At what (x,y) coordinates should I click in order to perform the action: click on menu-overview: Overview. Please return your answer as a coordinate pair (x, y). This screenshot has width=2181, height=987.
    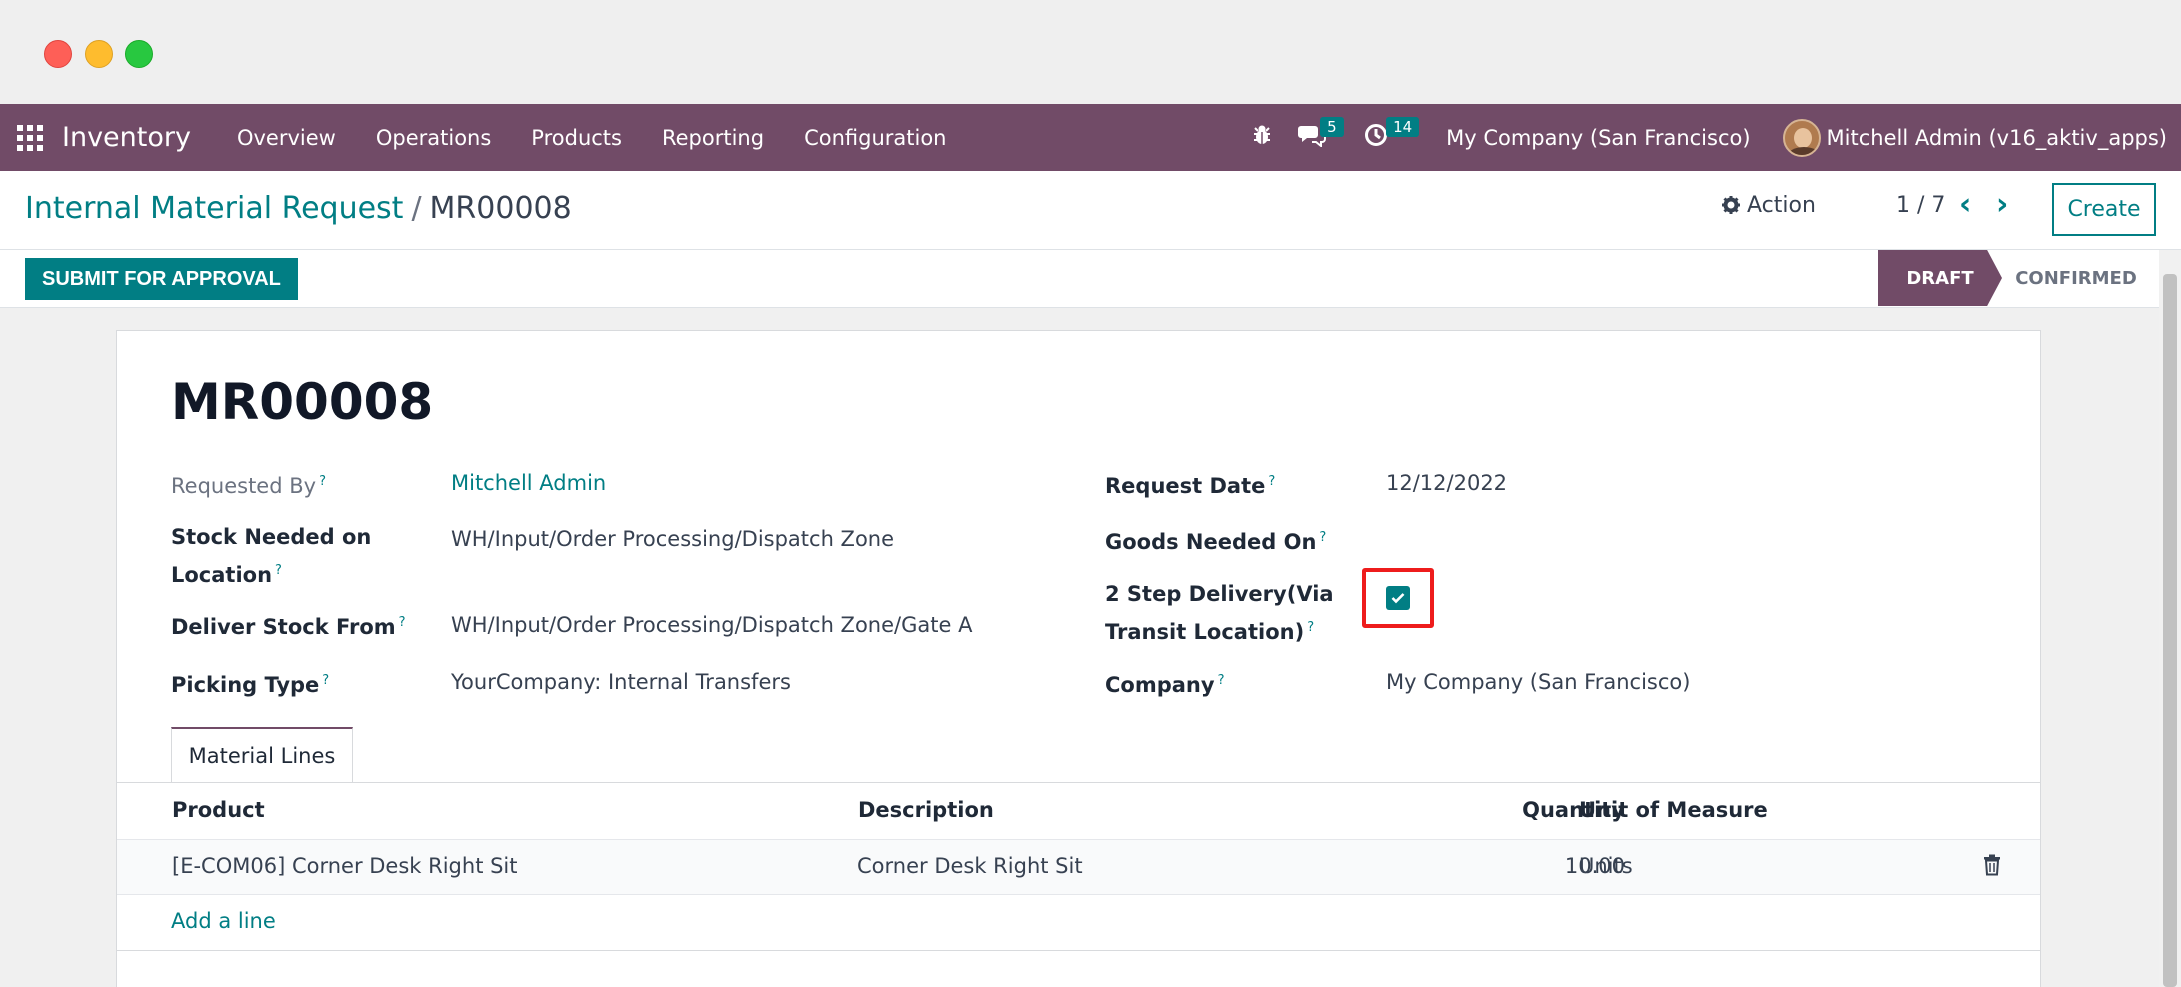
    Looking at the image, I should click on (286, 138).